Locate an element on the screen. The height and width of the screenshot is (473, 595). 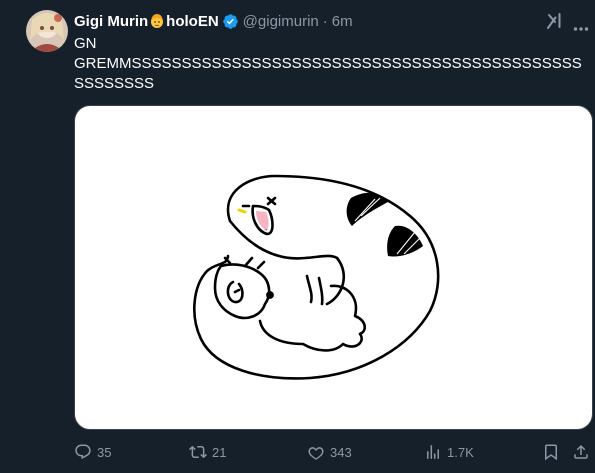
reply-count: 35 is located at coordinates (104, 452).